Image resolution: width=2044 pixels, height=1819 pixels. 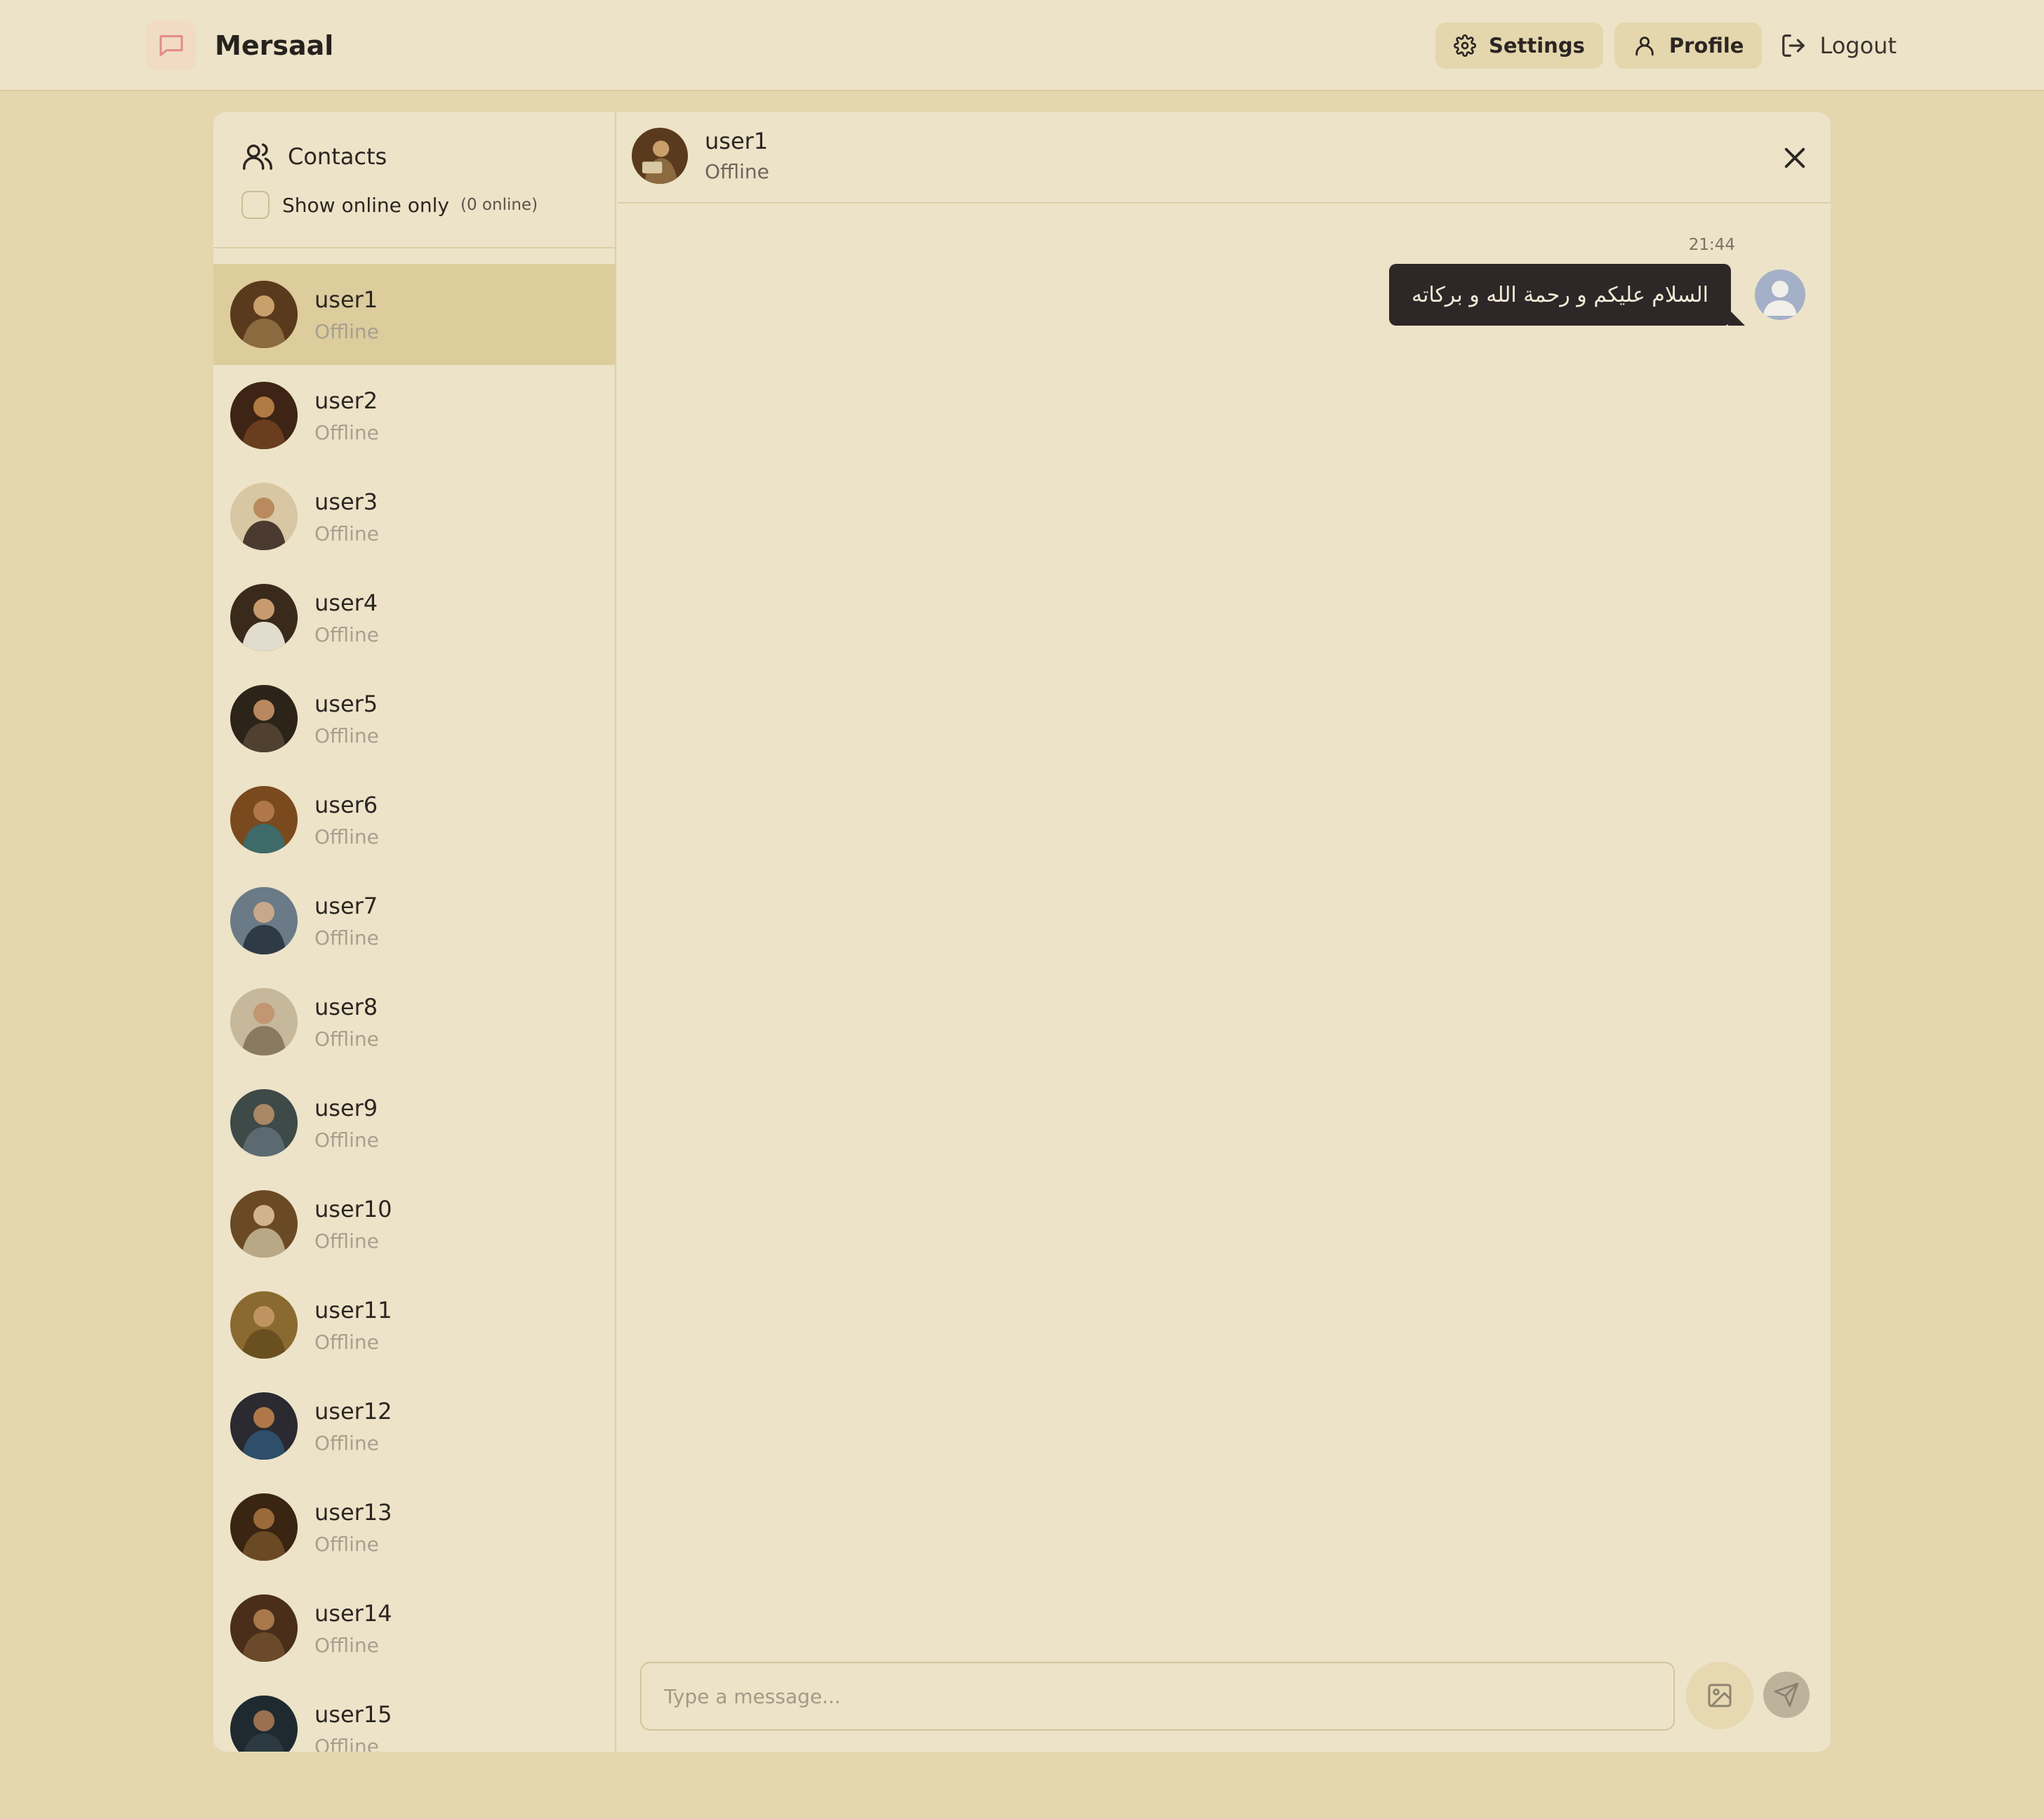 I want to click on show-online-toggle: Show online only (0 online), so click(x=389, y=205).